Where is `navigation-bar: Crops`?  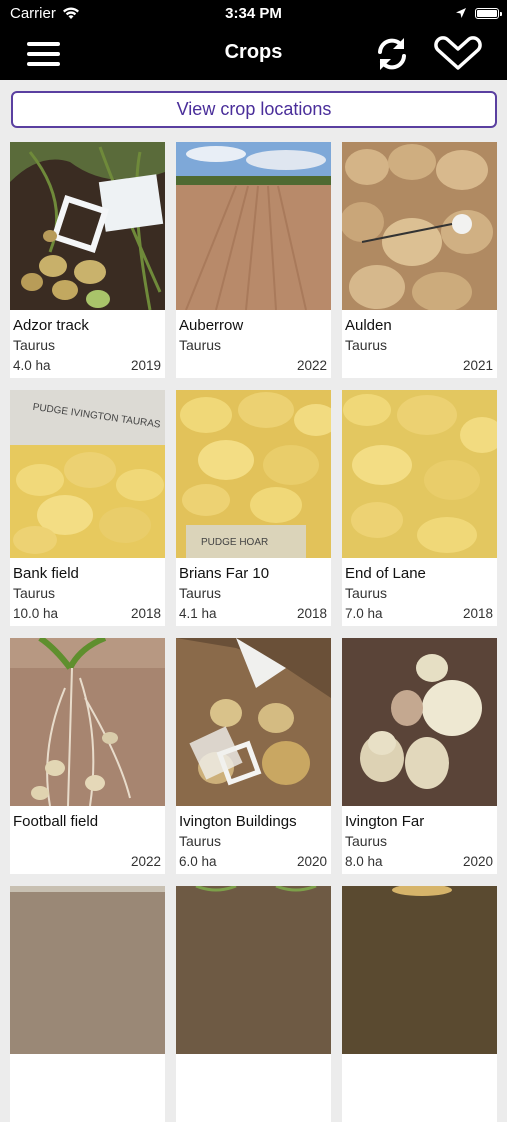 navigation-bar: Crops is located at coordinates (253, 54).